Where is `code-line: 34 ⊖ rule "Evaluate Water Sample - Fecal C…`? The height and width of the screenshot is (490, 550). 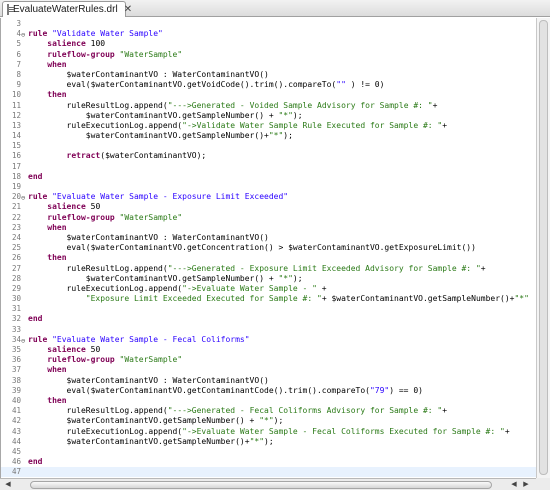
code-line: 34 ⊖ rule "Evaluate Water Sample - Fecal C… is located at coordinates (269, 340).